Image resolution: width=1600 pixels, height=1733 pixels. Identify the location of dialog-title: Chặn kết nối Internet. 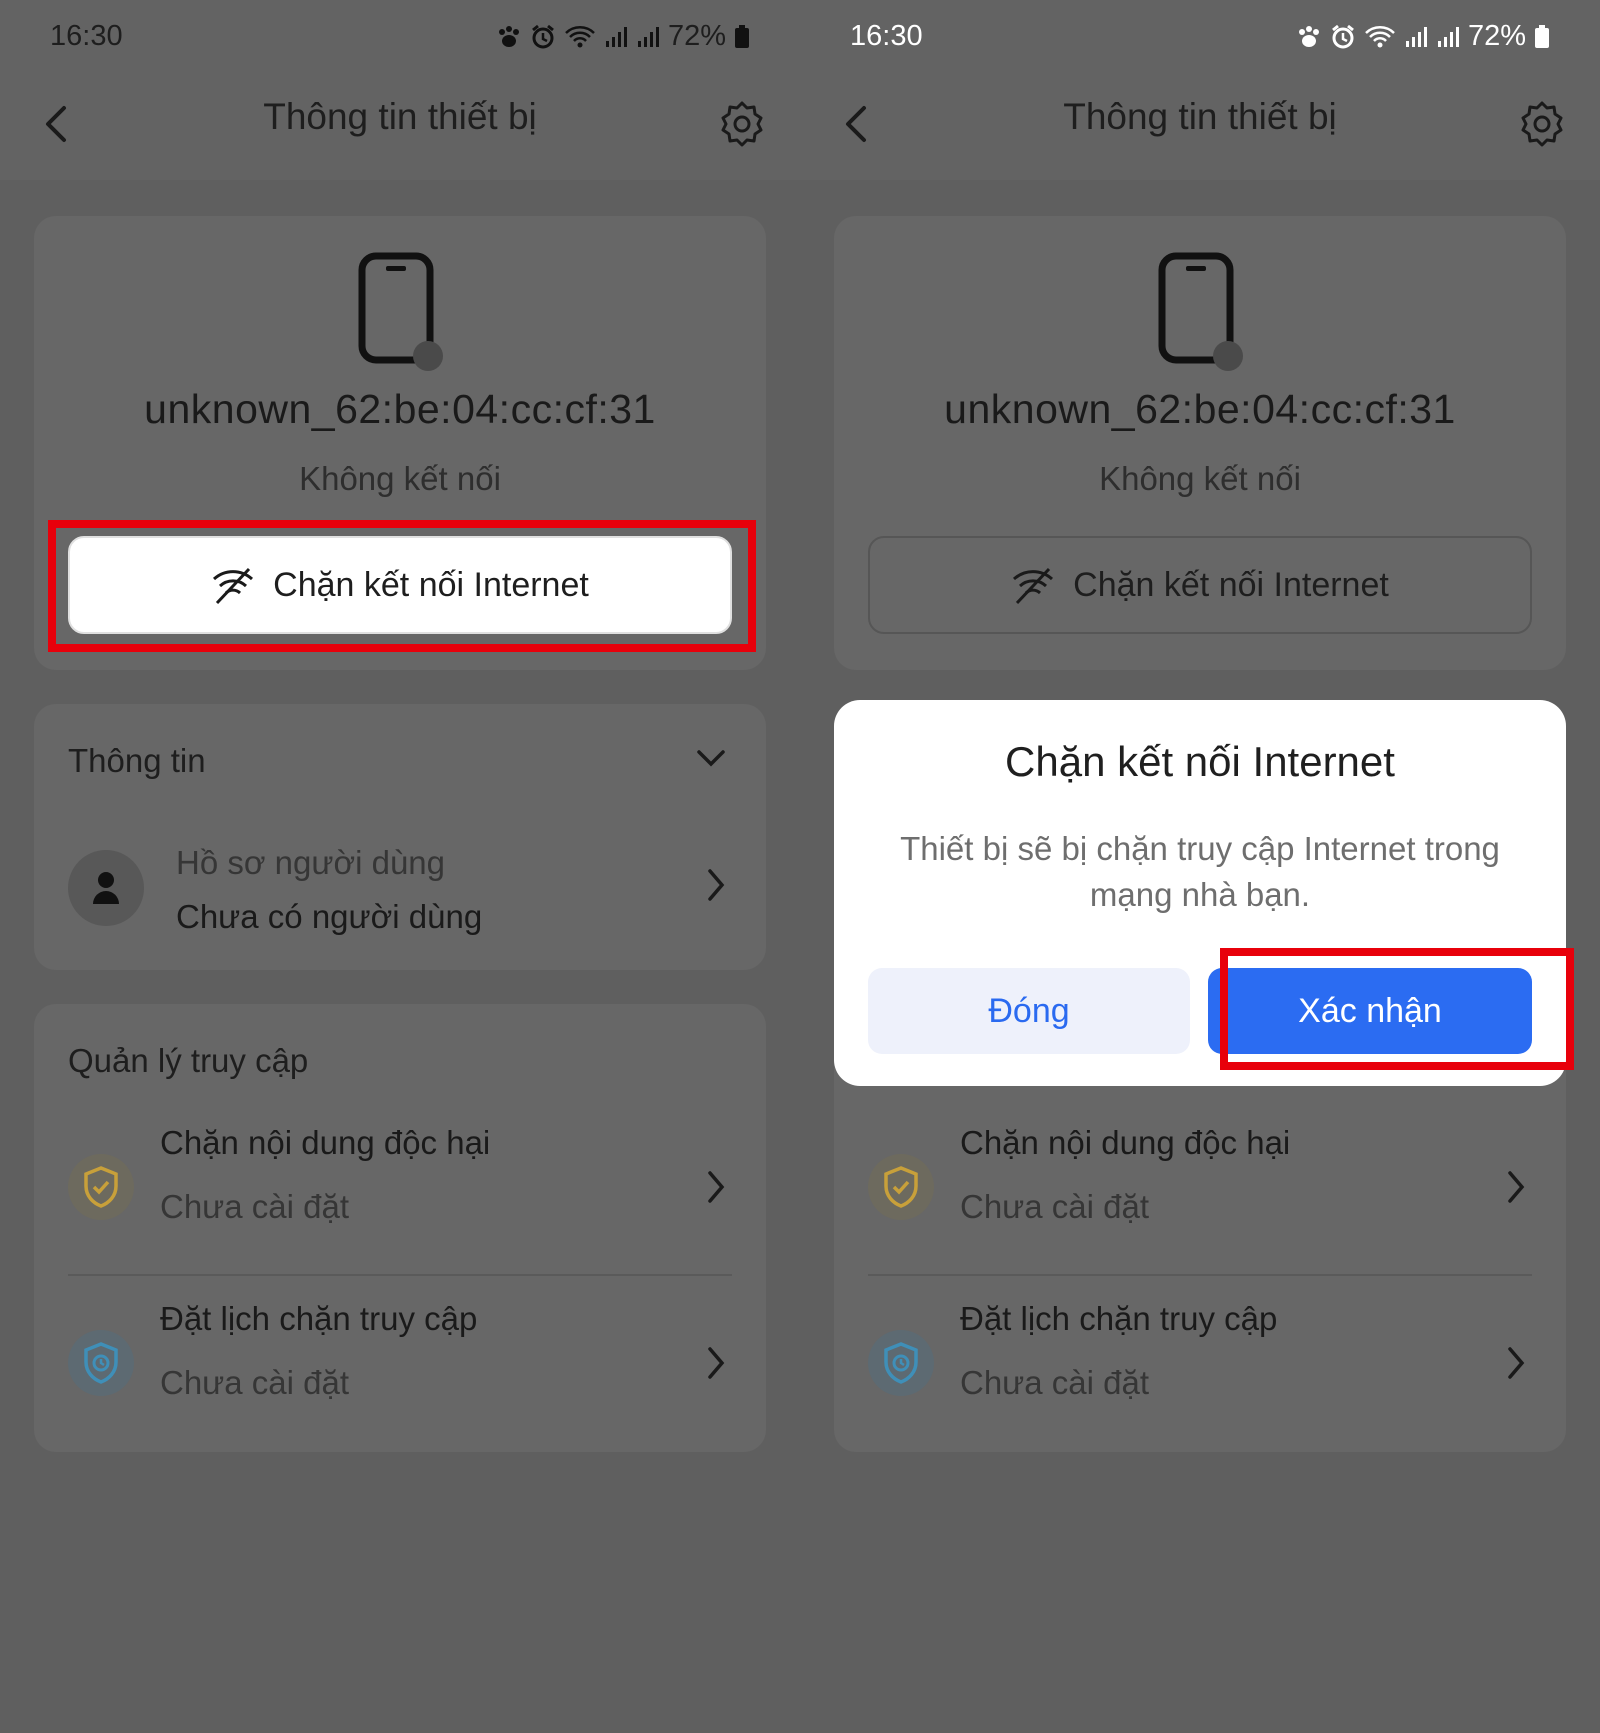
(1200, 761).